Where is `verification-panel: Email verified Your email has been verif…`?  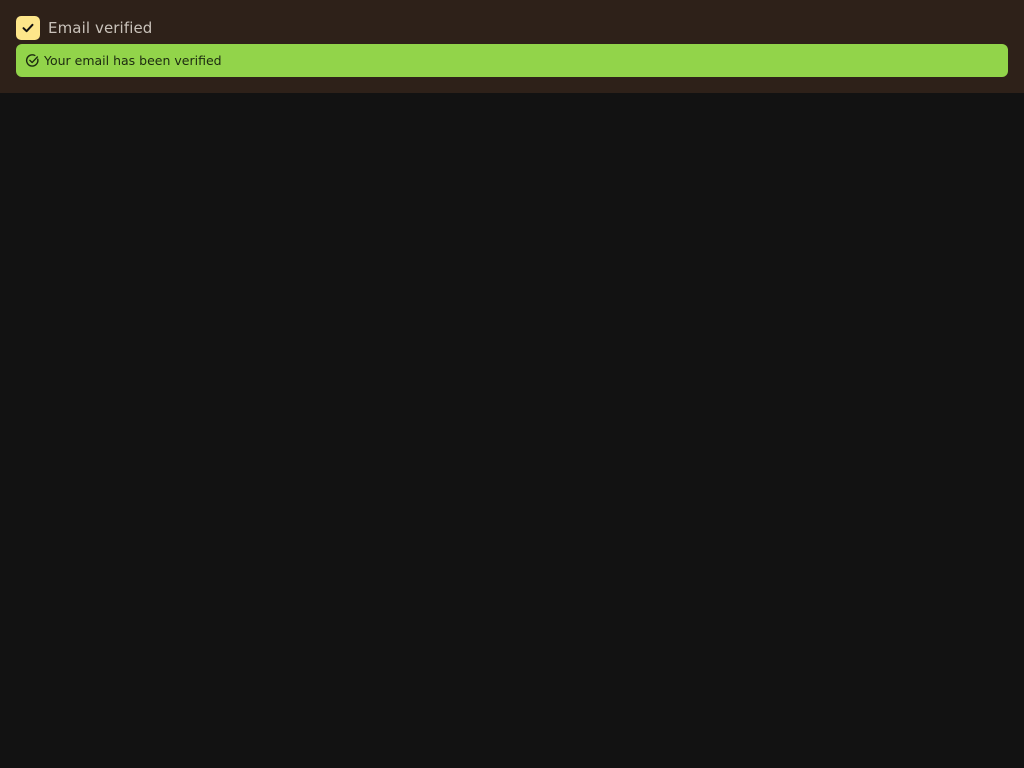 verification-panel: Email verified Your email has been verif… is located at coordinates (512, 46).